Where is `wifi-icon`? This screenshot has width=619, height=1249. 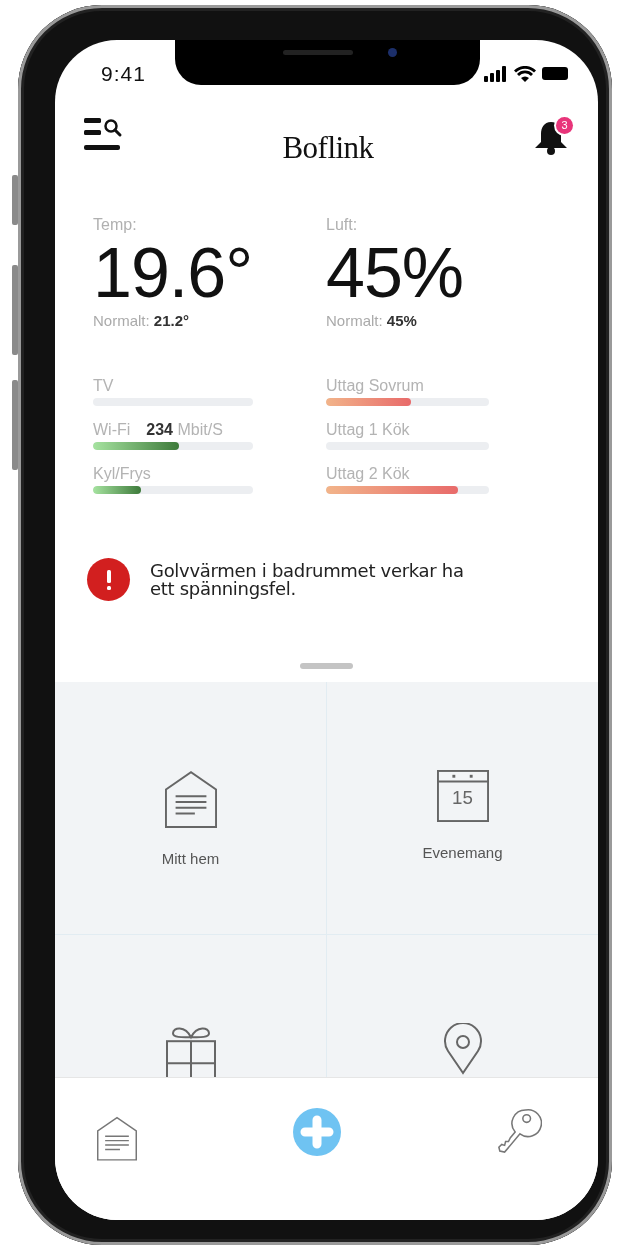 wifi-icon is located at coordinates (525, 73).